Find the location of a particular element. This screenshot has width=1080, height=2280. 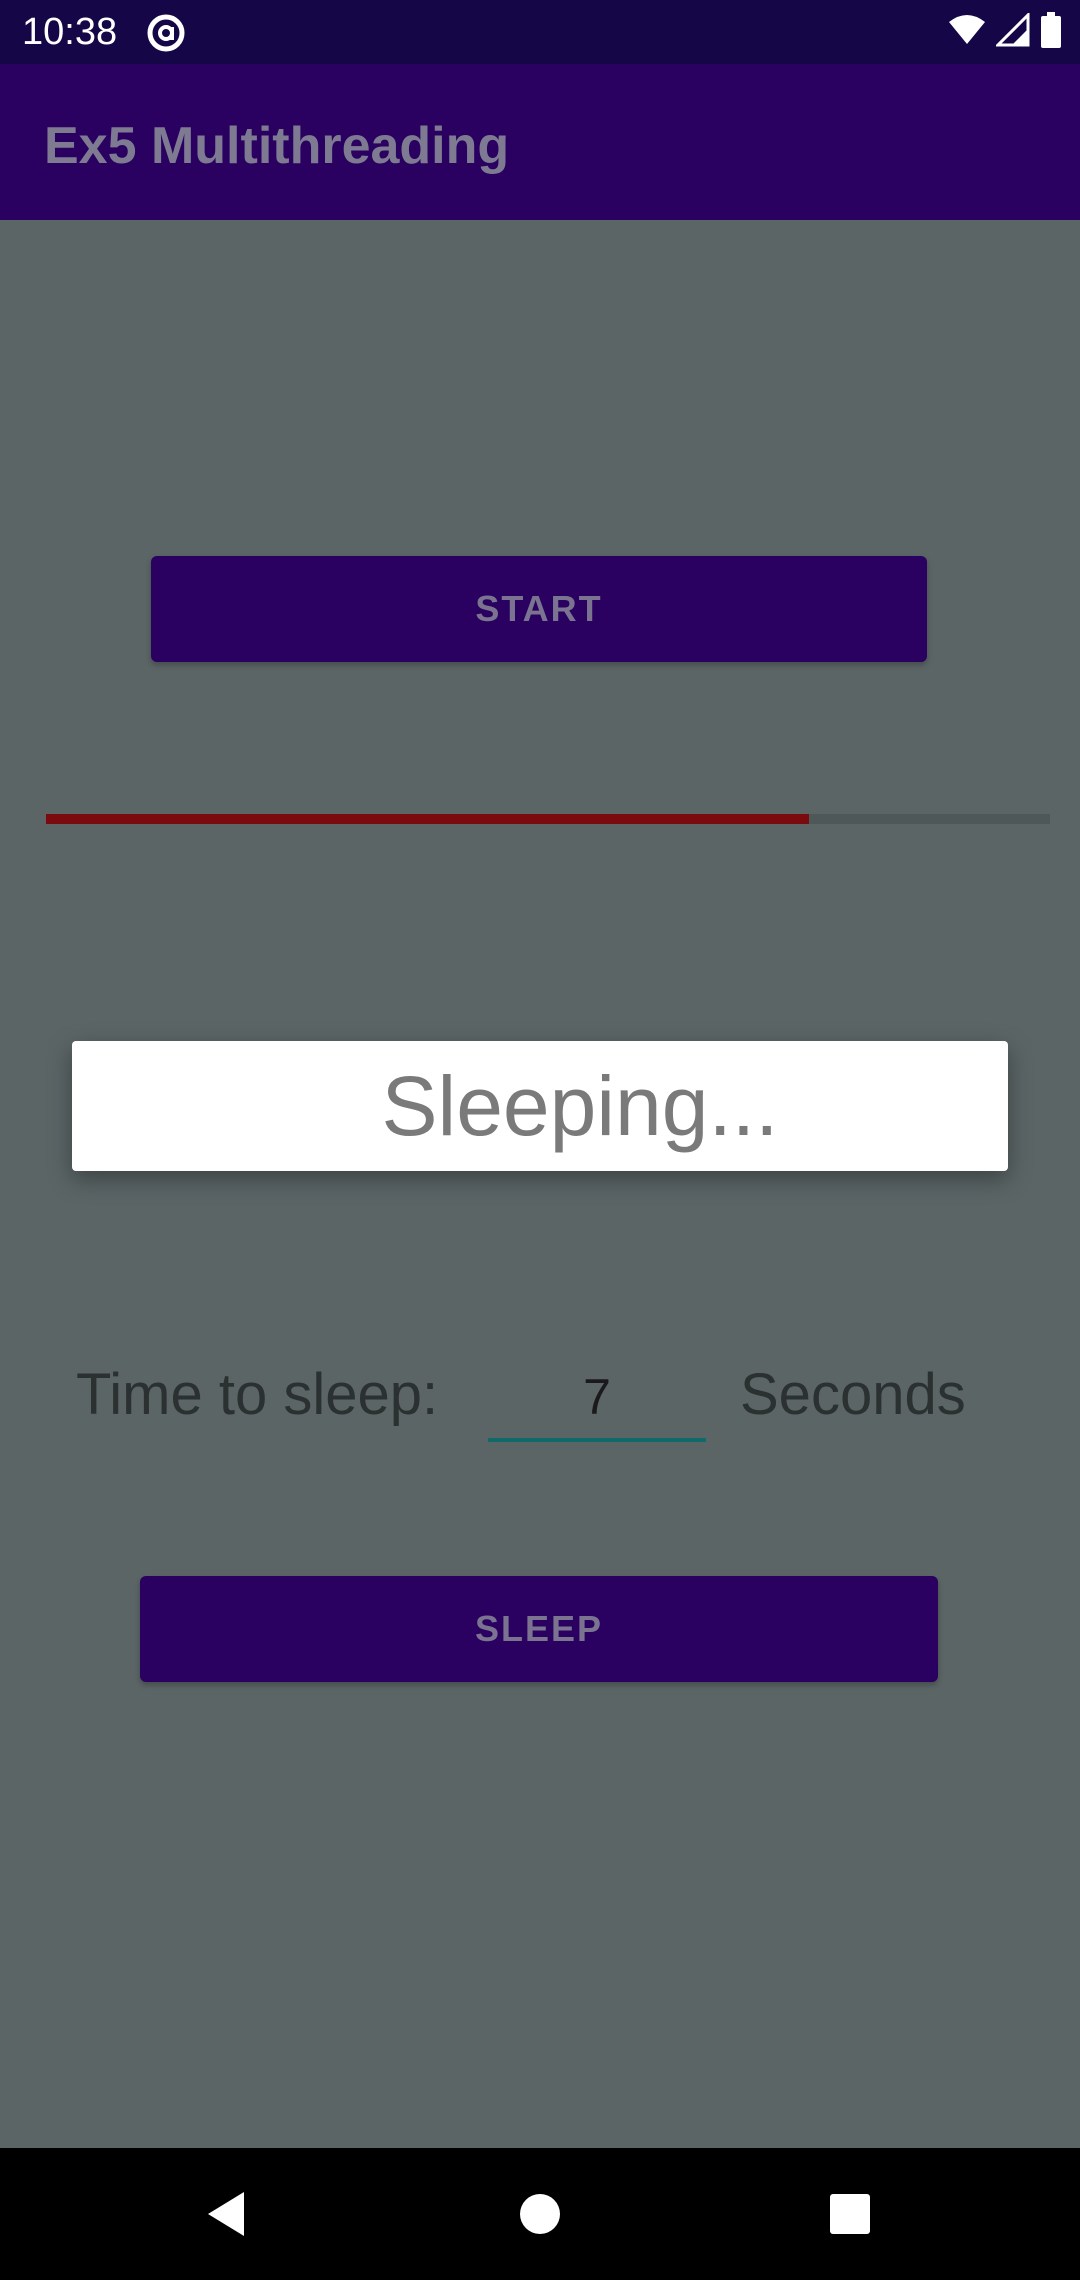

status-bar: 10:38 is located at coordinates (540, 32).